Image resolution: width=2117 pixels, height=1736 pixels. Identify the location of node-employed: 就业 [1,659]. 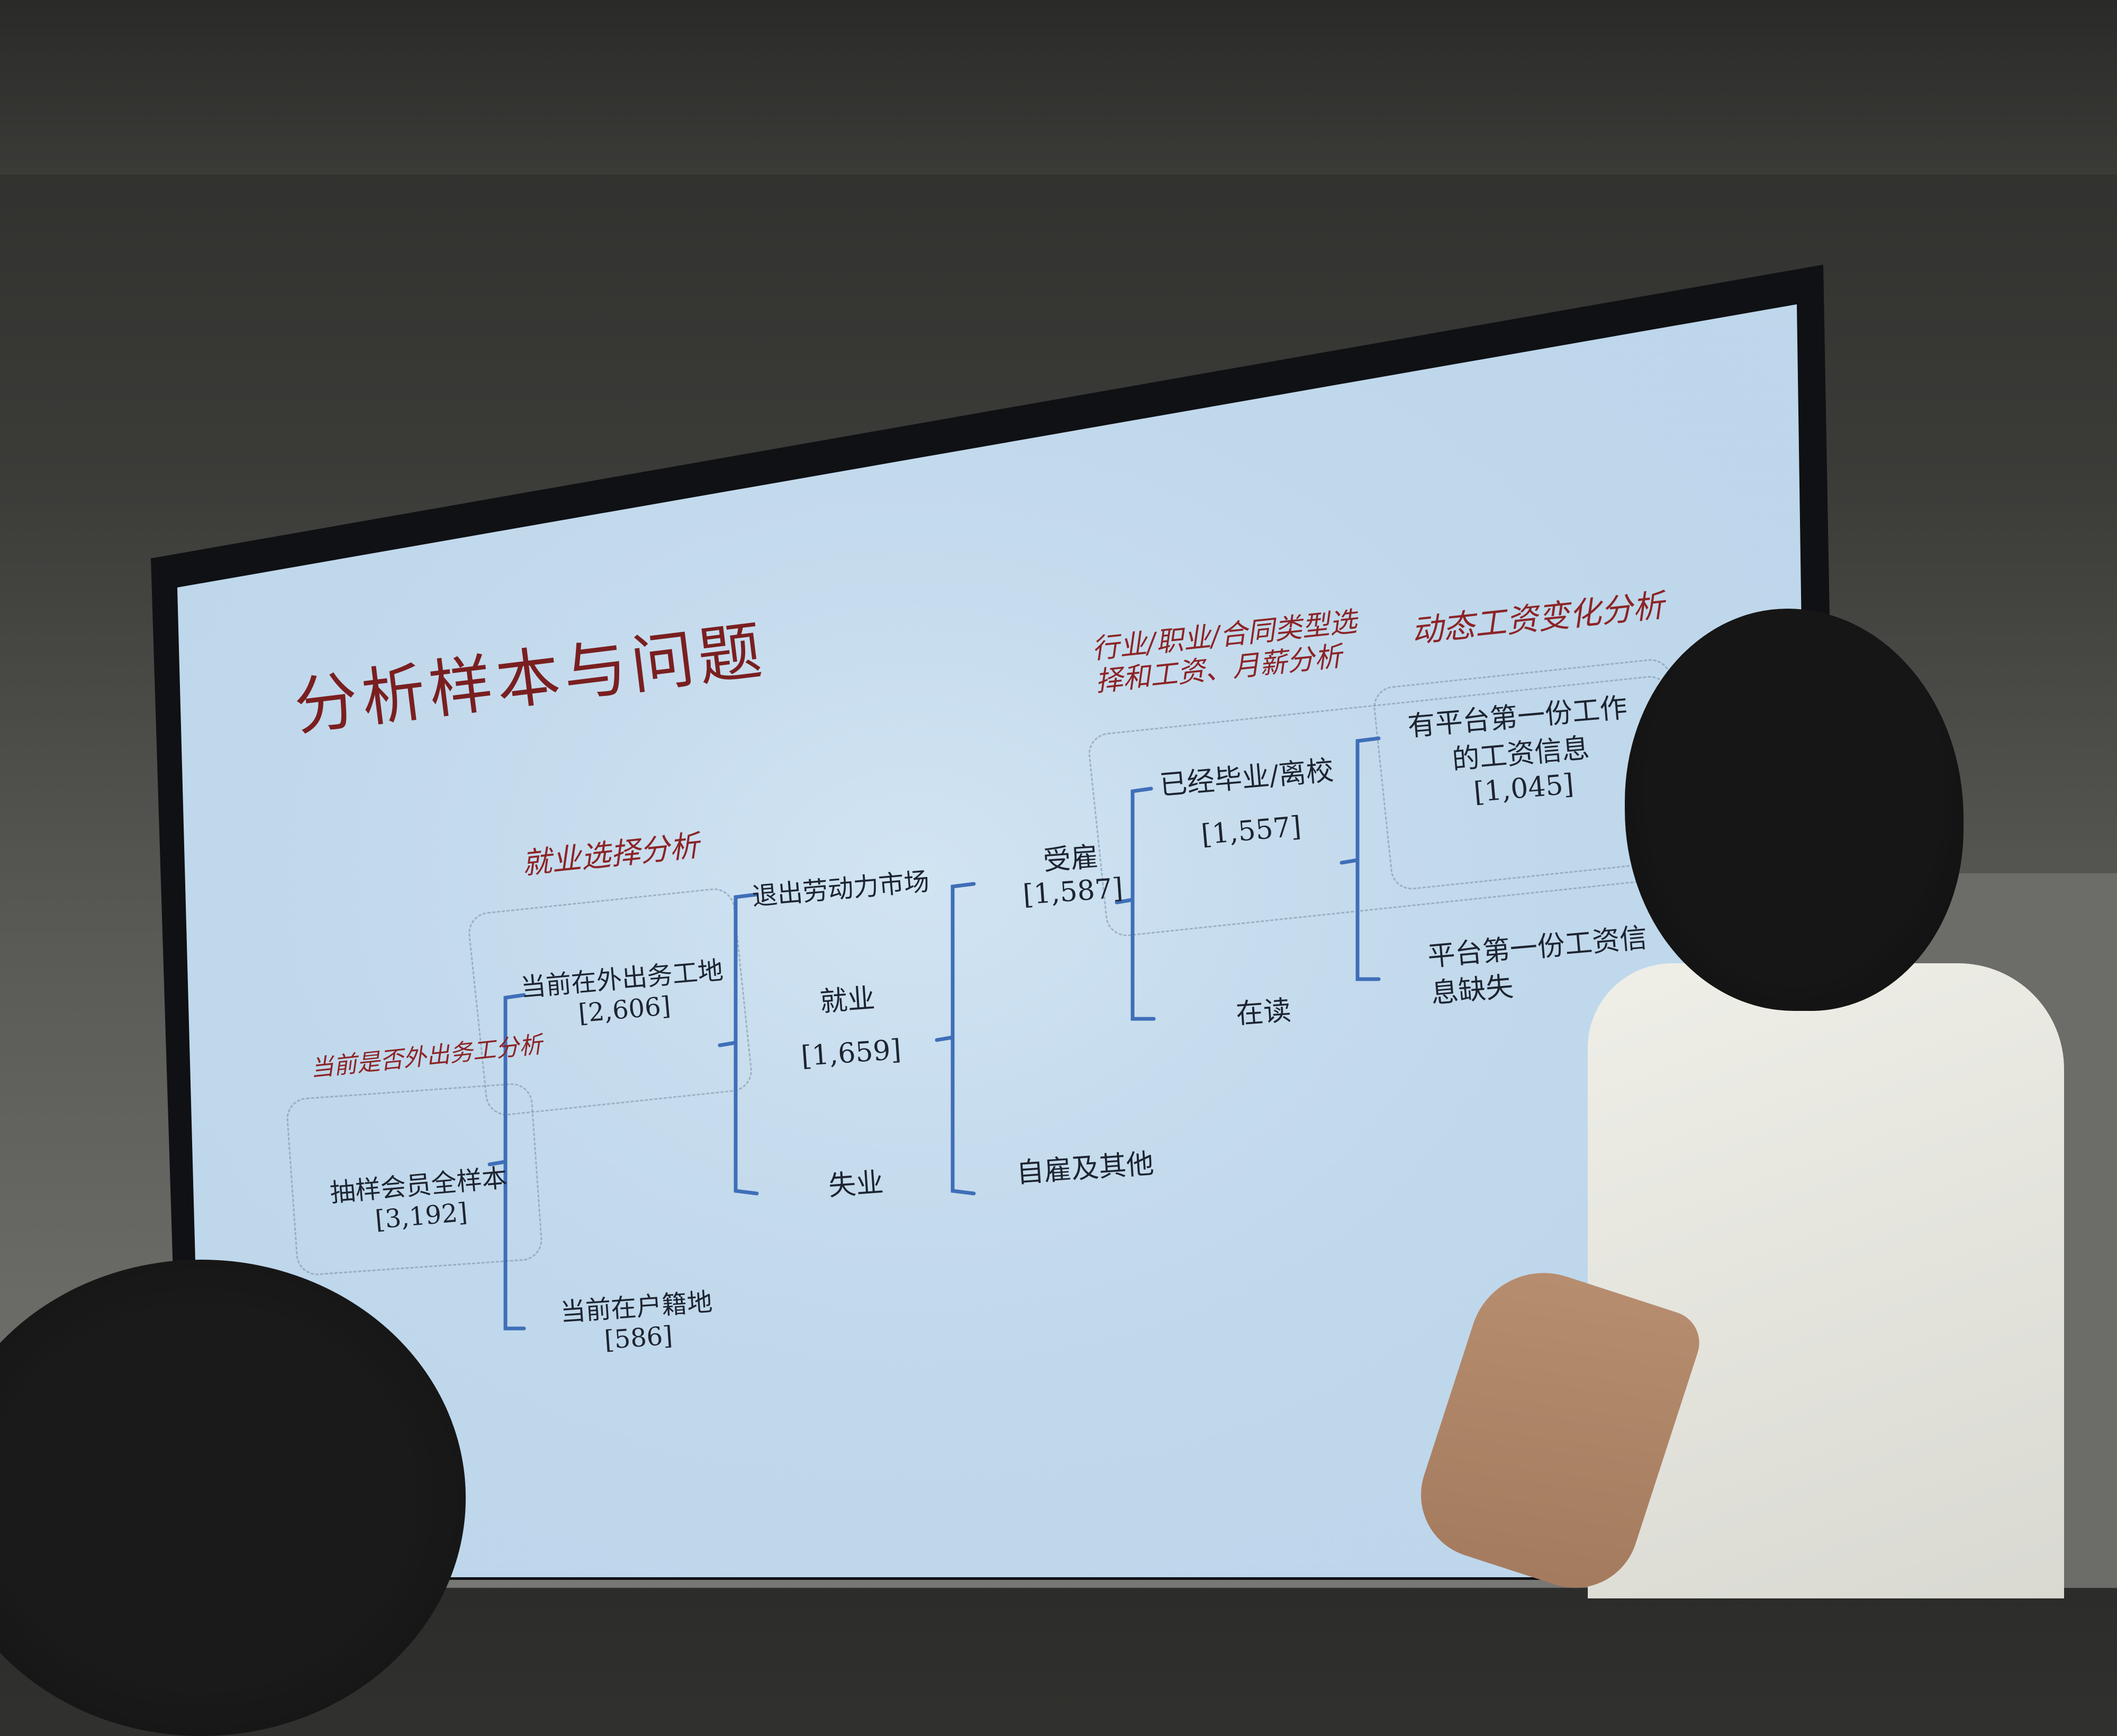
(849, 1027).